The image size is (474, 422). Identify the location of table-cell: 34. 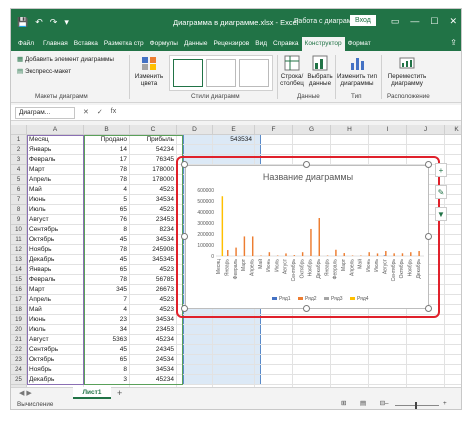
(107, 330).